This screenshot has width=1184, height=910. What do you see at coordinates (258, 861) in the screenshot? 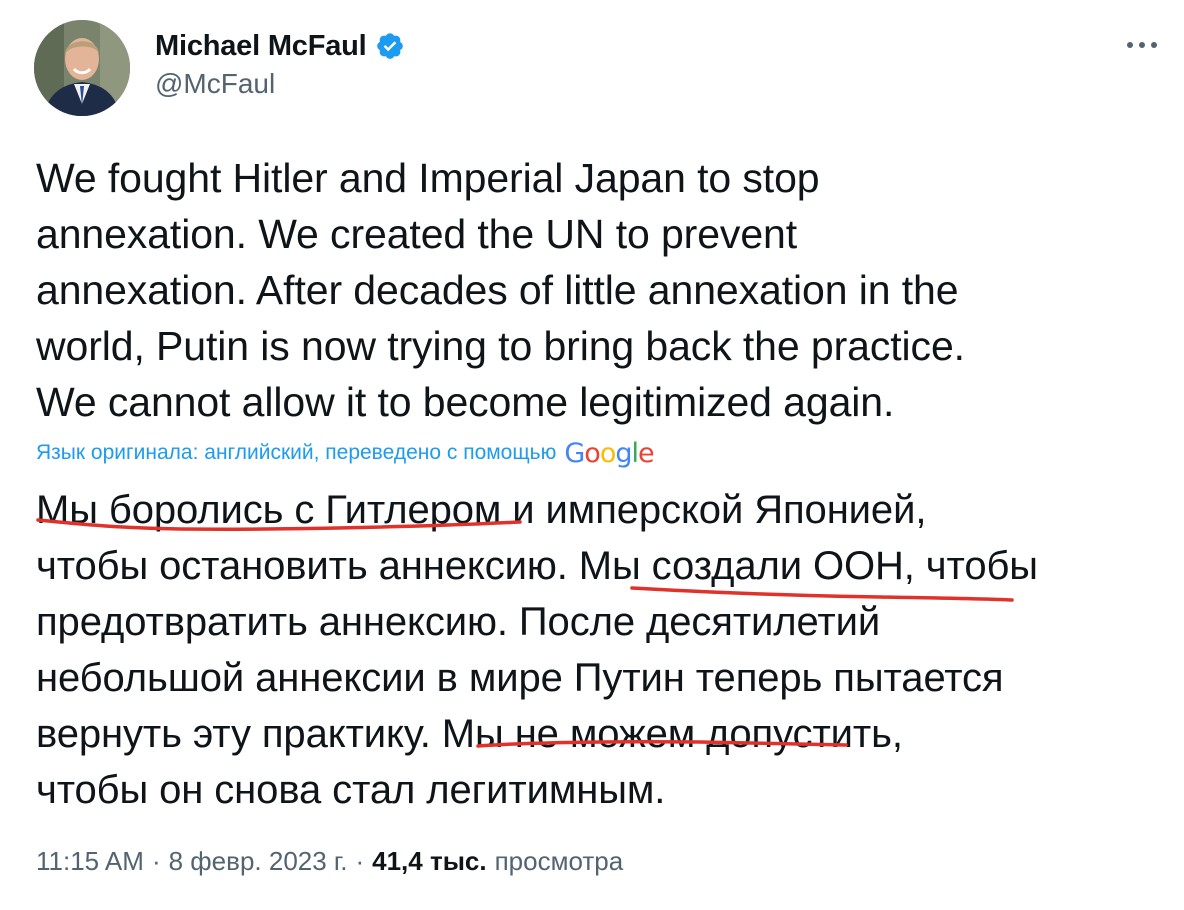
I see `tweet-date: 8 февр. 2023 г.` at bounding box center [258, 861].